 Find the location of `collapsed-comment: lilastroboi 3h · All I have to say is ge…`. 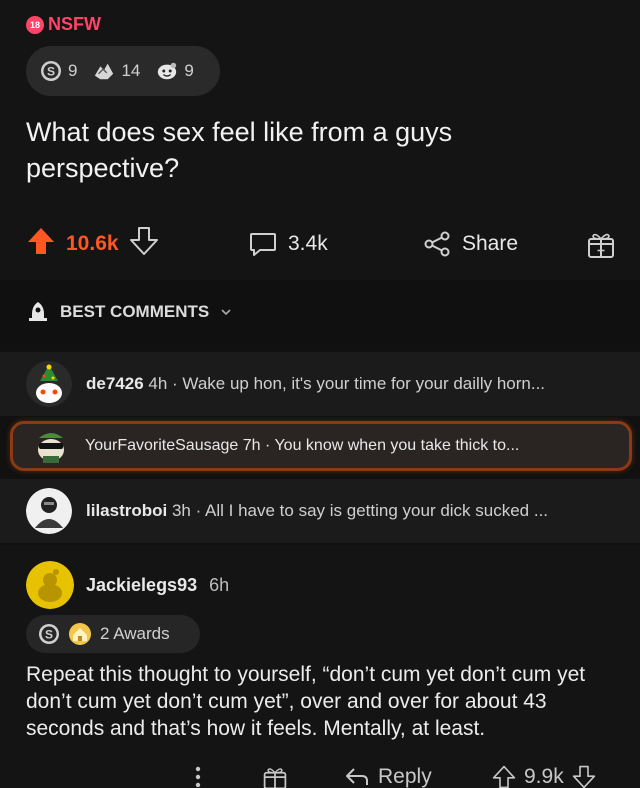

collapsed-comment: lilastroboi 3h · All I have to say is ge… is located at coordinates (320, 511).